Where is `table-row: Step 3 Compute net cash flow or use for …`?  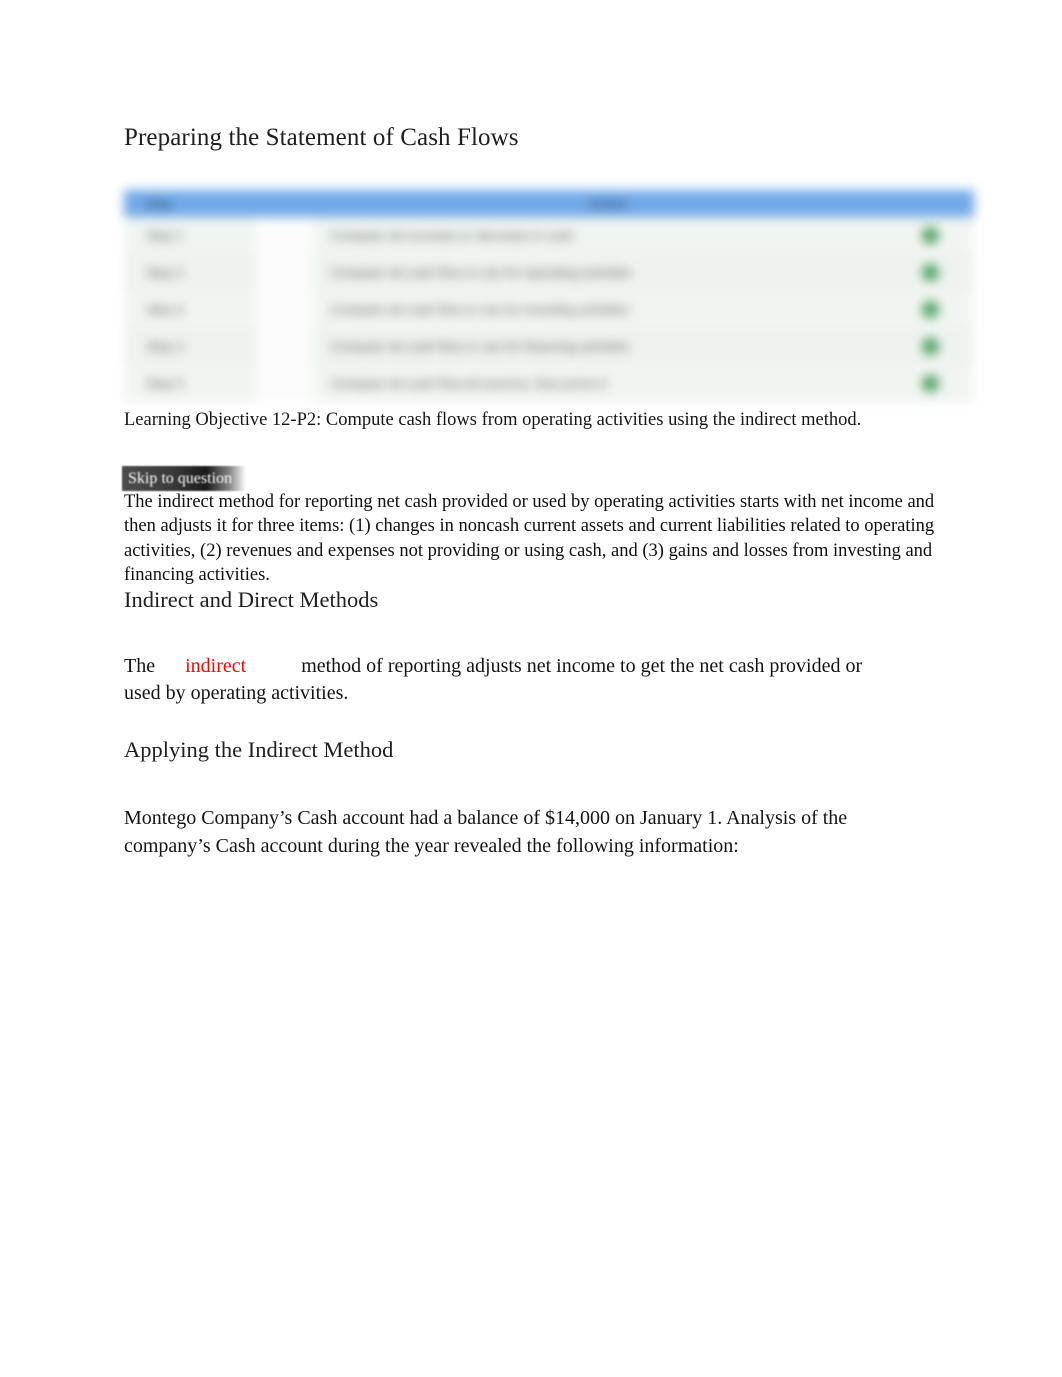 table-row: Step 3 Compute net cash flow or use for … is located at coordinates (549, 309).